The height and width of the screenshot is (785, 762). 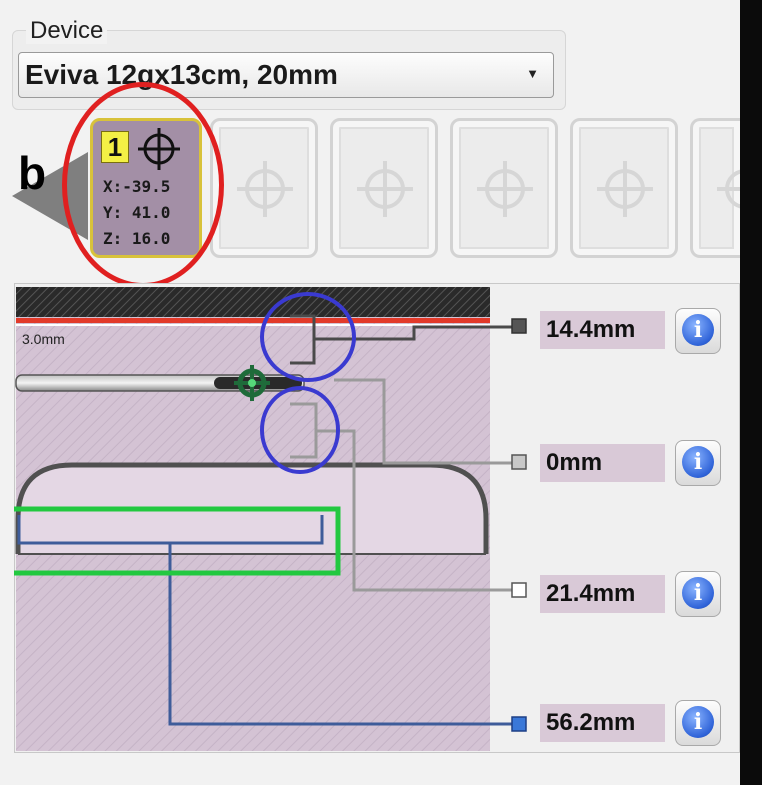 I want to click on device-legend: Device, so click(x=67, y=31).